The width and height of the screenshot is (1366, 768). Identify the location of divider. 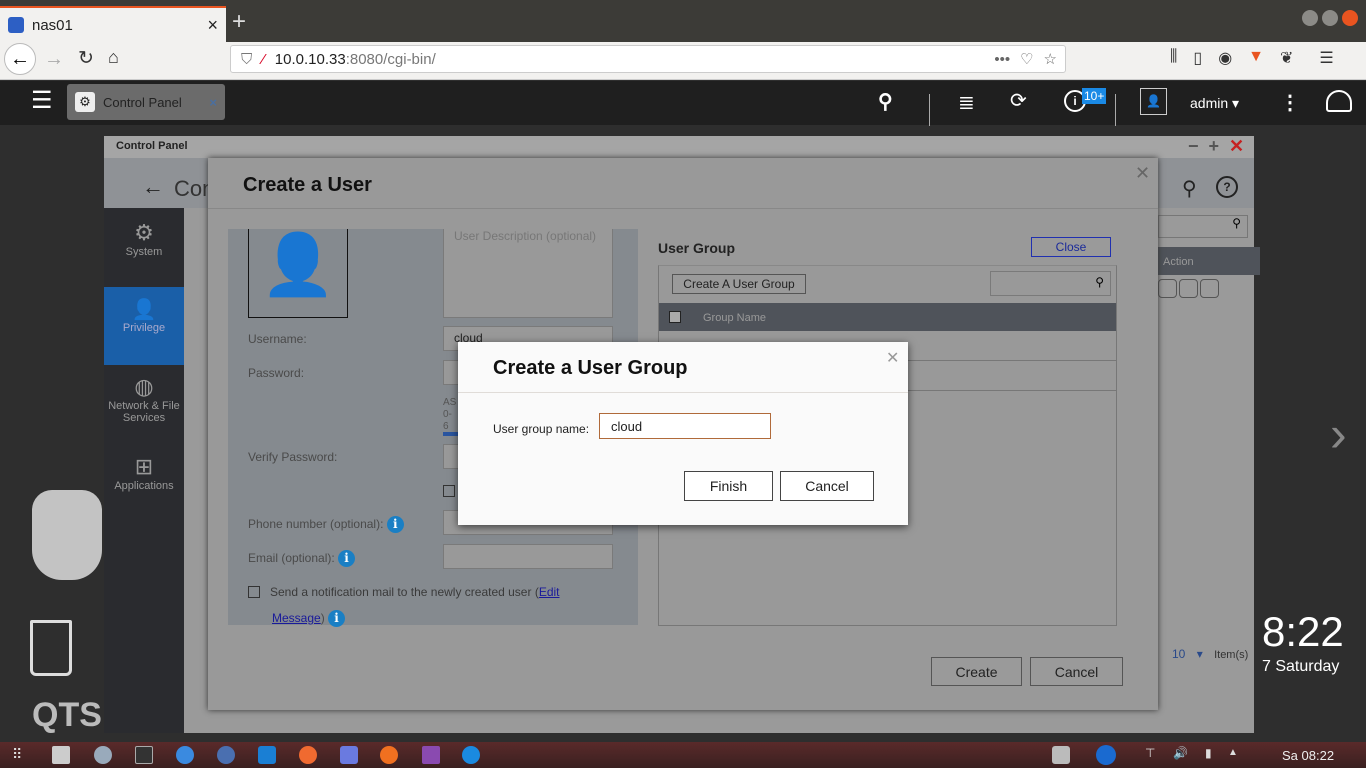
(929, 110).